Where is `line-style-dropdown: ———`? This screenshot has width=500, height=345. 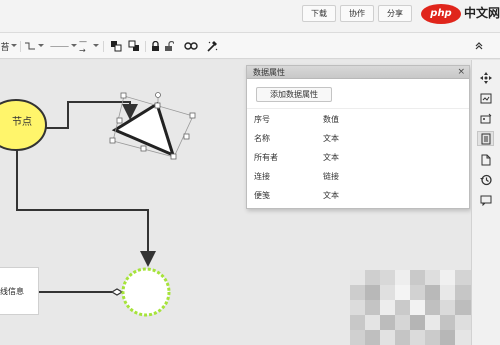
line-style-dropdown: ——— is located at coordinates (59, 46).